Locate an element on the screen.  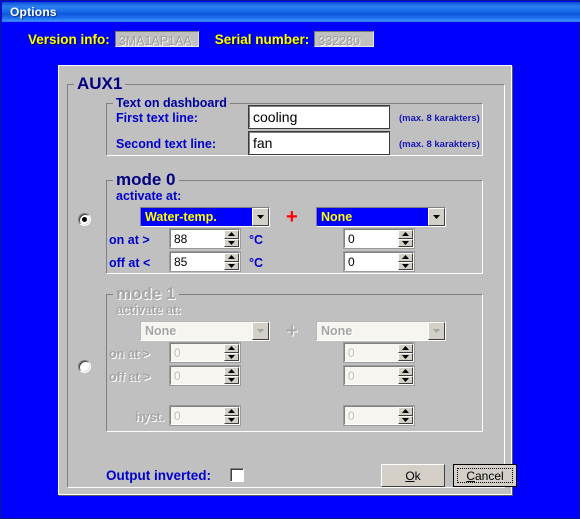
cancel-button: Cancel is located at coordinates (485, 475).